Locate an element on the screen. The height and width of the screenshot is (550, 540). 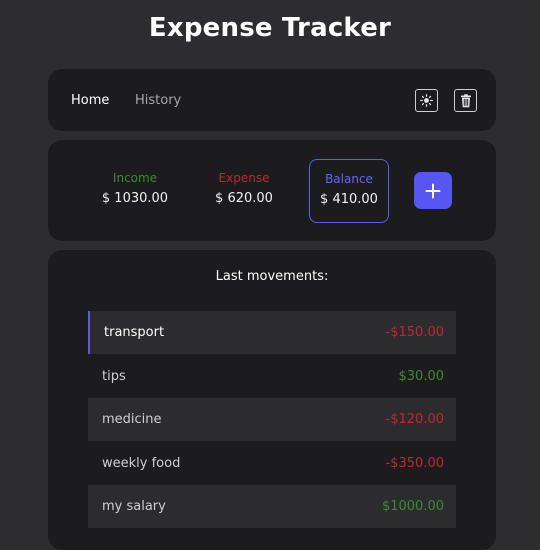
movement-amount: -$350.00 is located at coordinates (414, 463).